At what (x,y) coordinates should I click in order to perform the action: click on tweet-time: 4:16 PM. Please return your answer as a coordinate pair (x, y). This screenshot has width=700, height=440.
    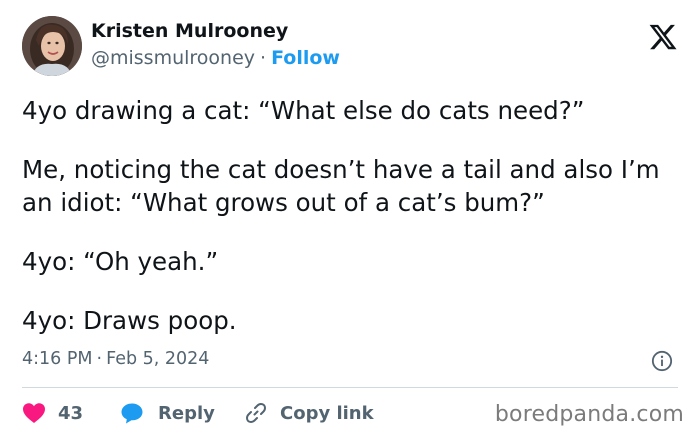
    Looking at the image, I should click on (57, 359).